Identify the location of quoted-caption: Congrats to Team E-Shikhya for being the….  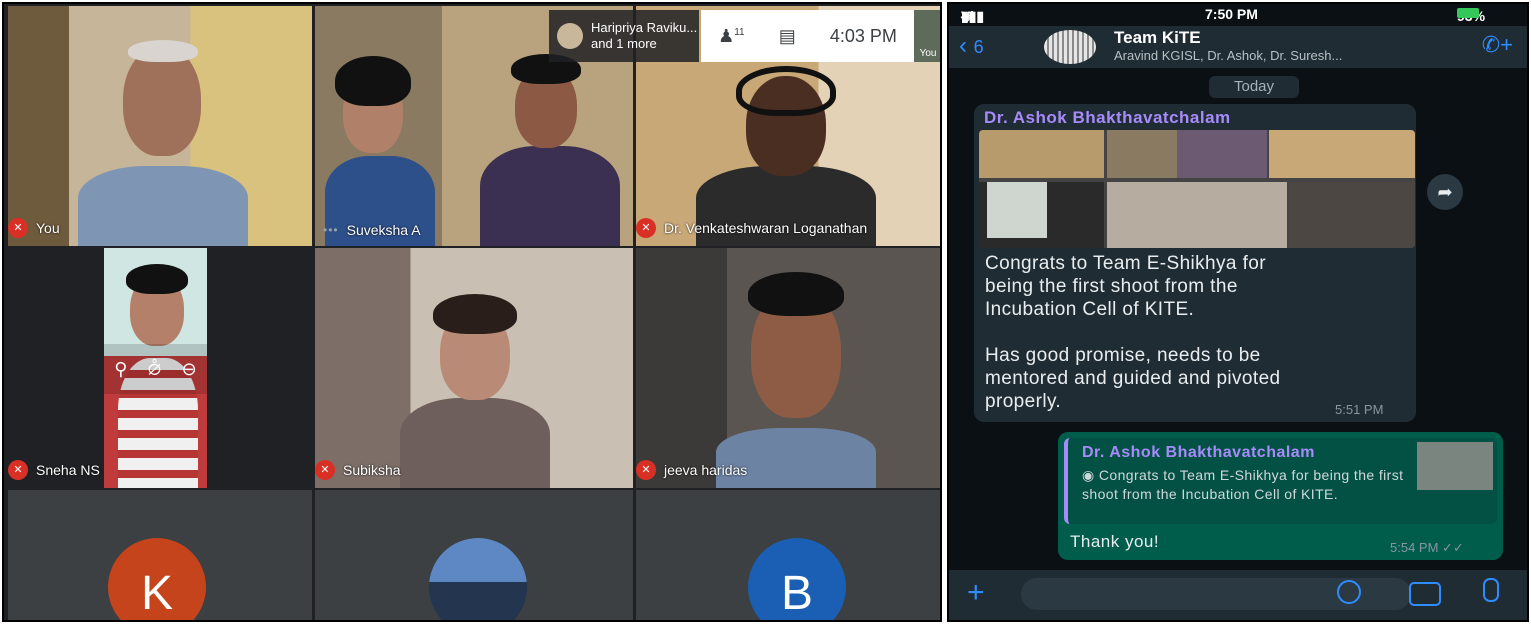
(1243, 484).